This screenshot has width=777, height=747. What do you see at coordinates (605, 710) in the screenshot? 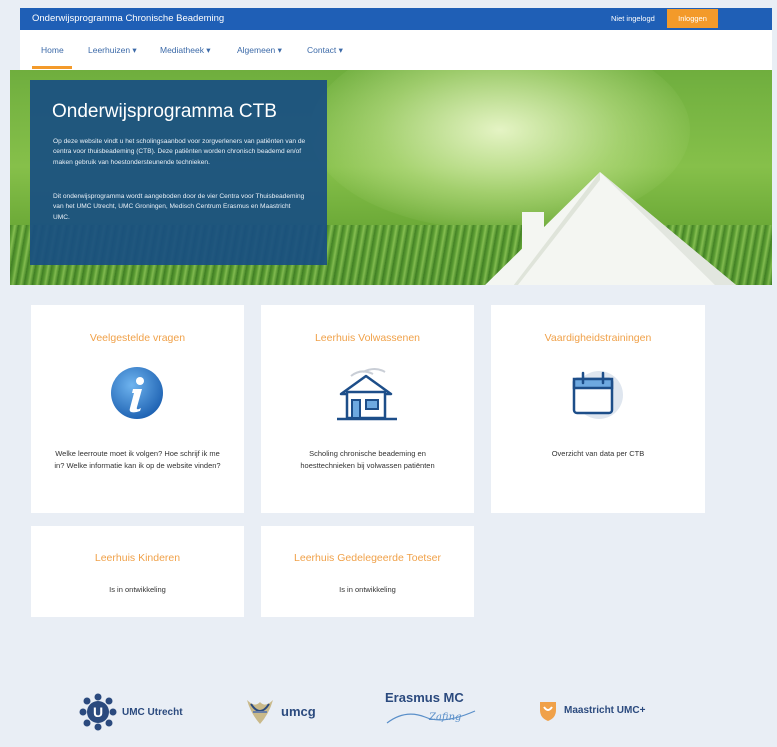
I see `logo-label: Maastricht UMC+` at bounding box center [605, 710].